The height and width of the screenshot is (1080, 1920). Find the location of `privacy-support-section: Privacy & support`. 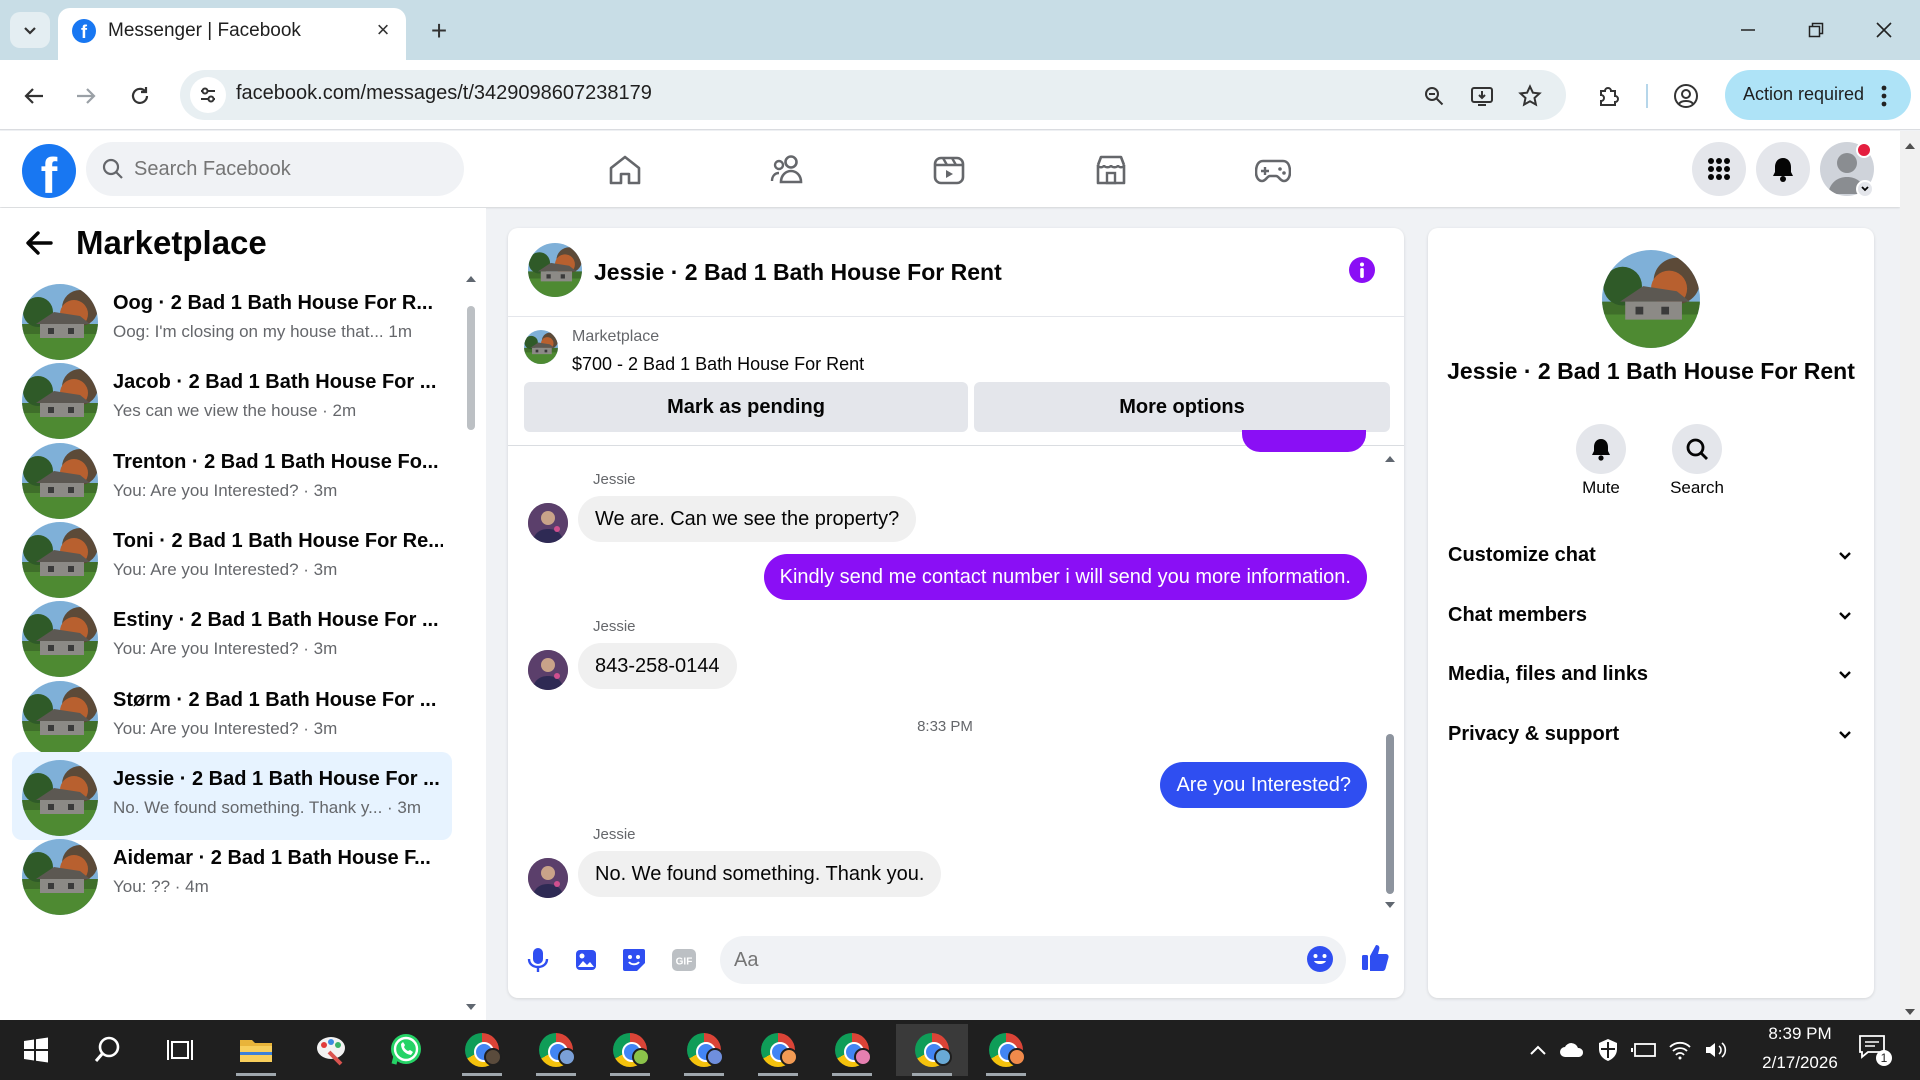

privacy-support-section: Privacy & support is located at coordinates (1651, 735).